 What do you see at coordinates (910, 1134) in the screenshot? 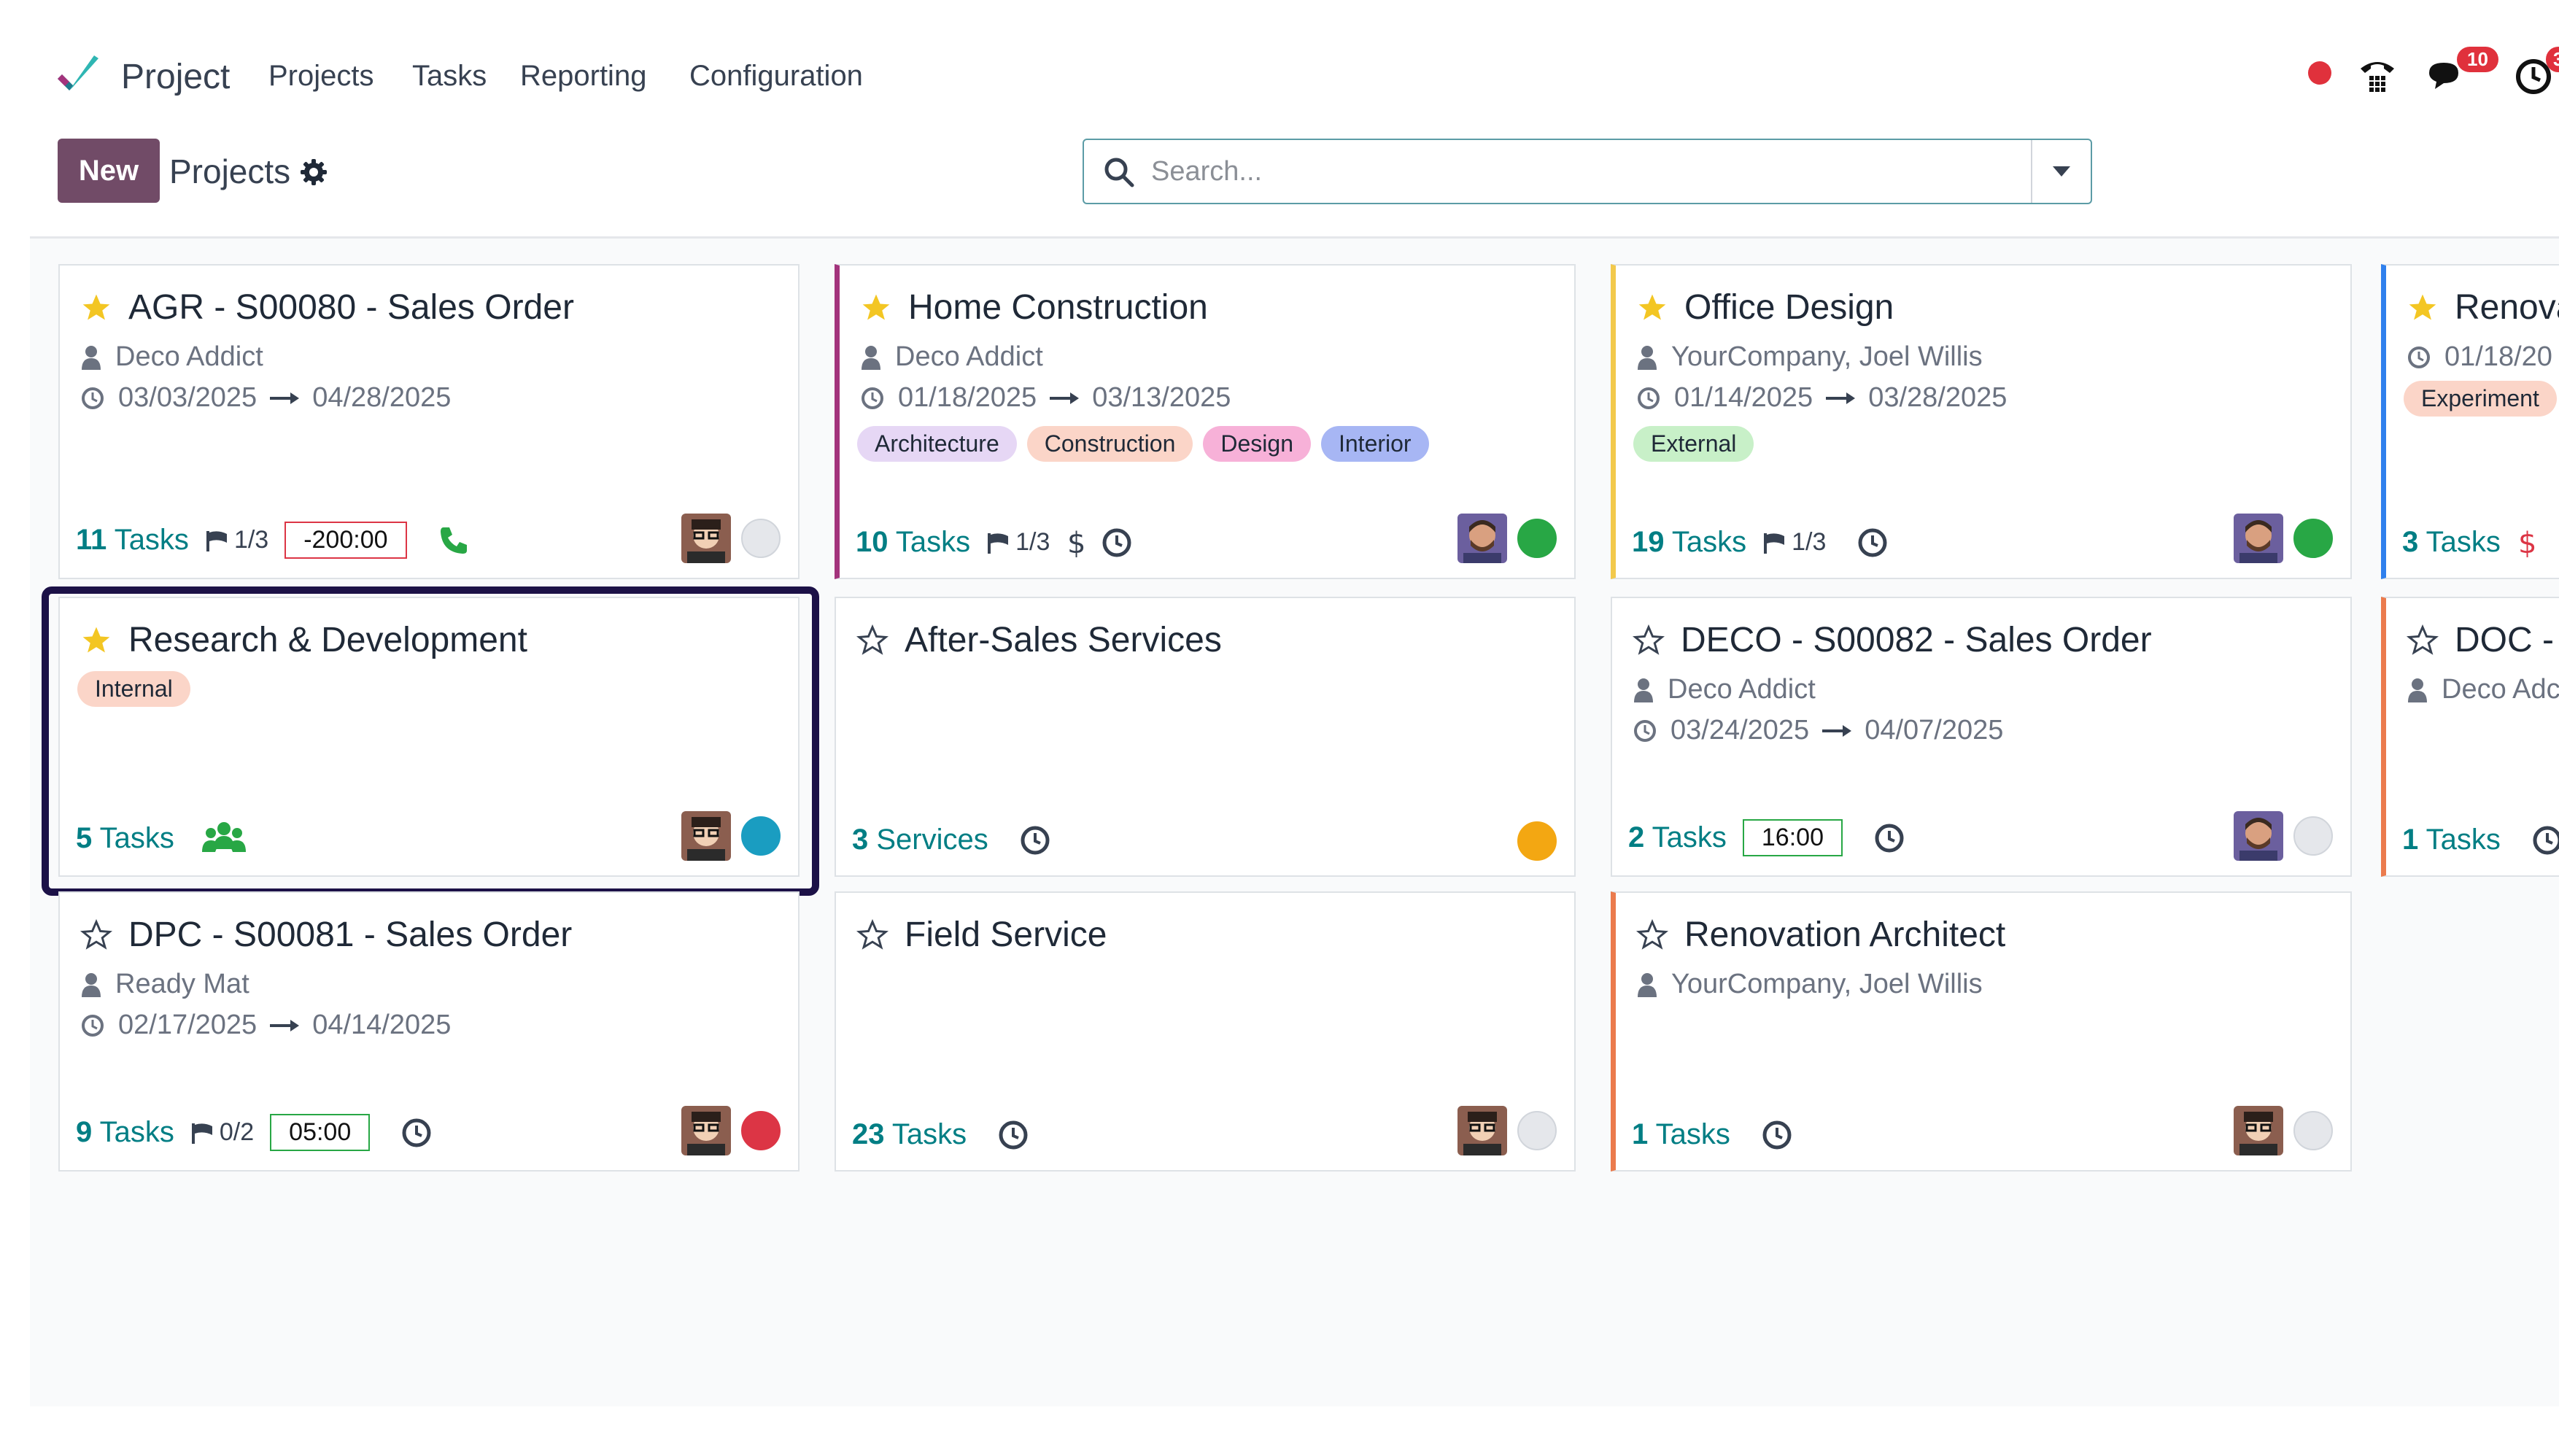
I see `tasks-link: 23 Tasks` at bounding box center [910, 1134].